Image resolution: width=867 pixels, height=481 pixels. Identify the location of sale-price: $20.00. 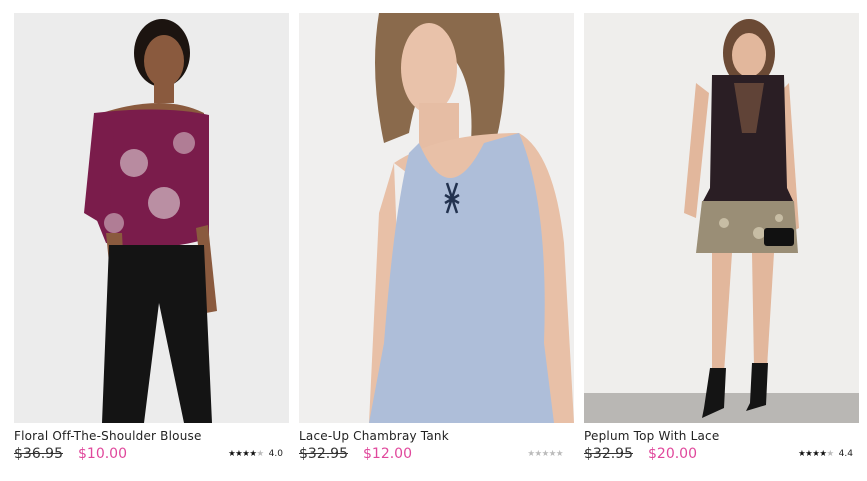
(672, 454).